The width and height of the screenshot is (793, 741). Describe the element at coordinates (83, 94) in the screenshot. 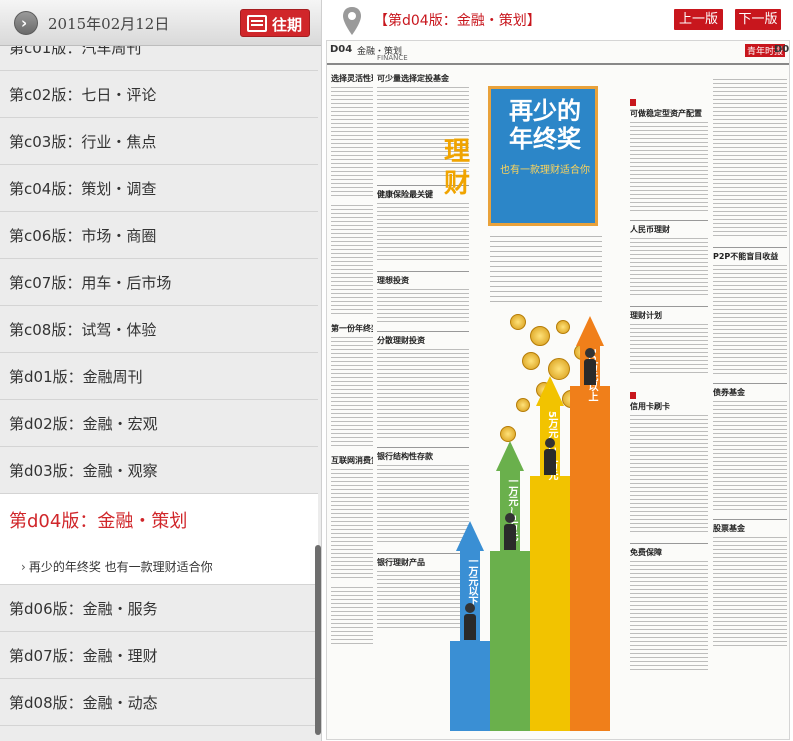

I see `edition-item-label: 第c02版：七日・评论` at that location.